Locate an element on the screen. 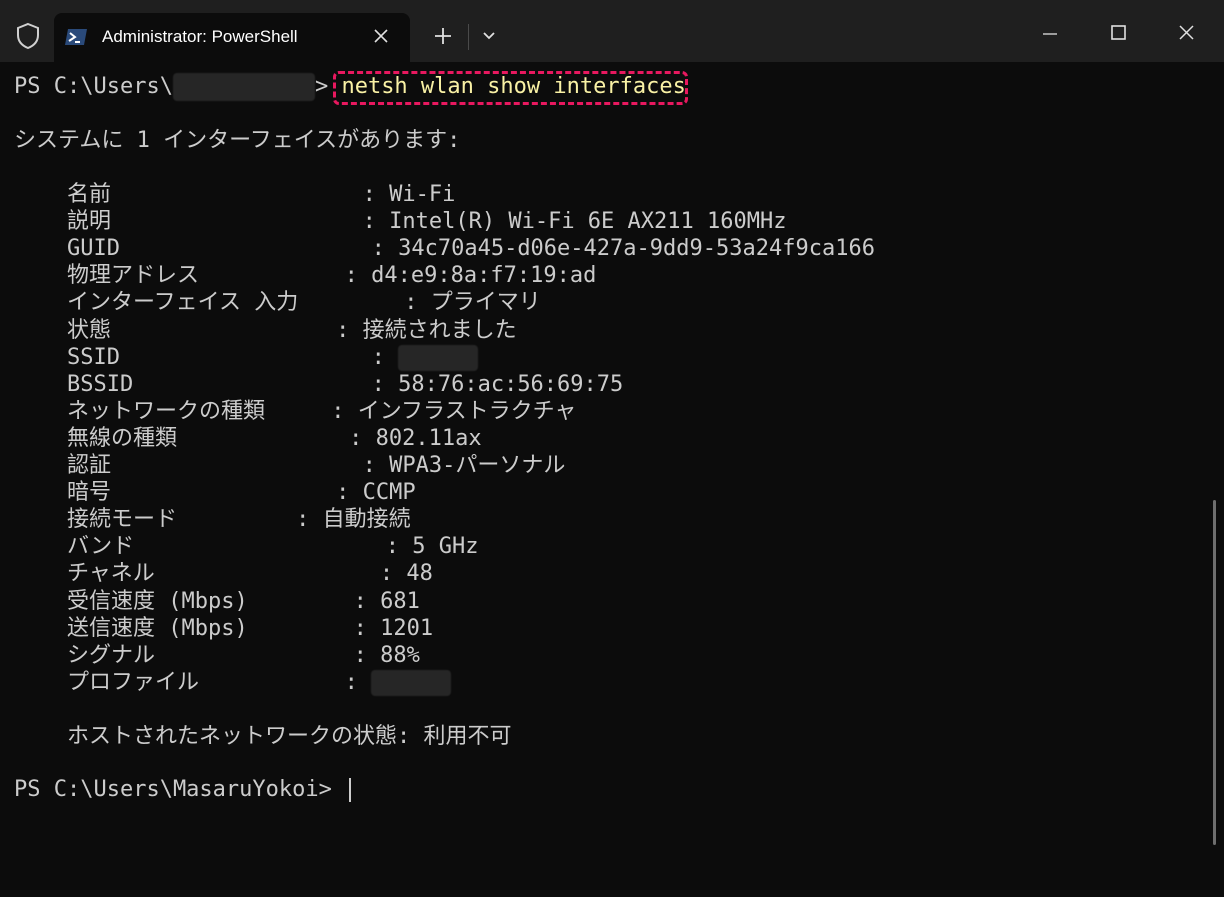  detail-row: BSSID : 58:76:ac:56:69:75 is located at coordinates (319, 384).